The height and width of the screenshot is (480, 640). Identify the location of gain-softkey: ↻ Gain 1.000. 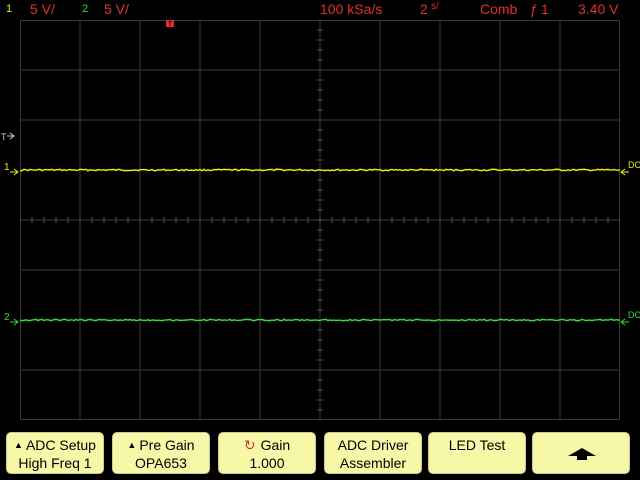
(267, 453).